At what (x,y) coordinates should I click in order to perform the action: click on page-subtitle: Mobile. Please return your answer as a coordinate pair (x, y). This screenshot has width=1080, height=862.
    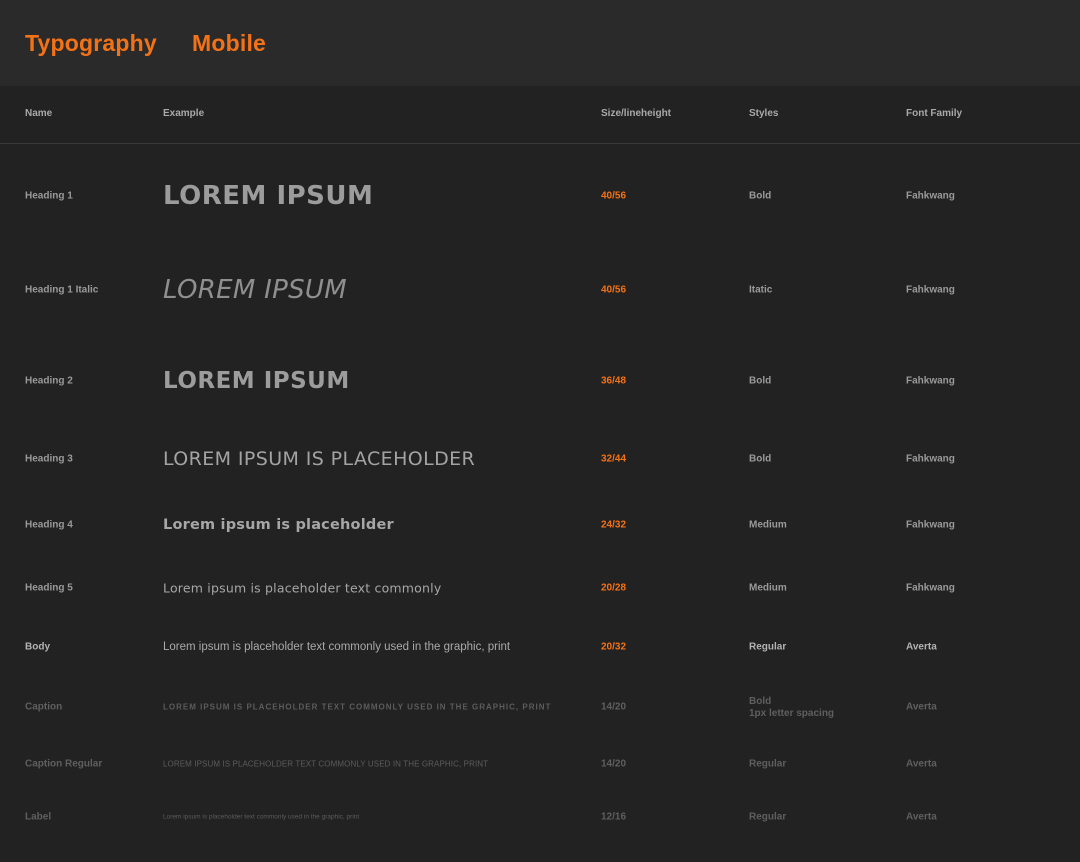
    Looking at the image, I should click on (229, 43).